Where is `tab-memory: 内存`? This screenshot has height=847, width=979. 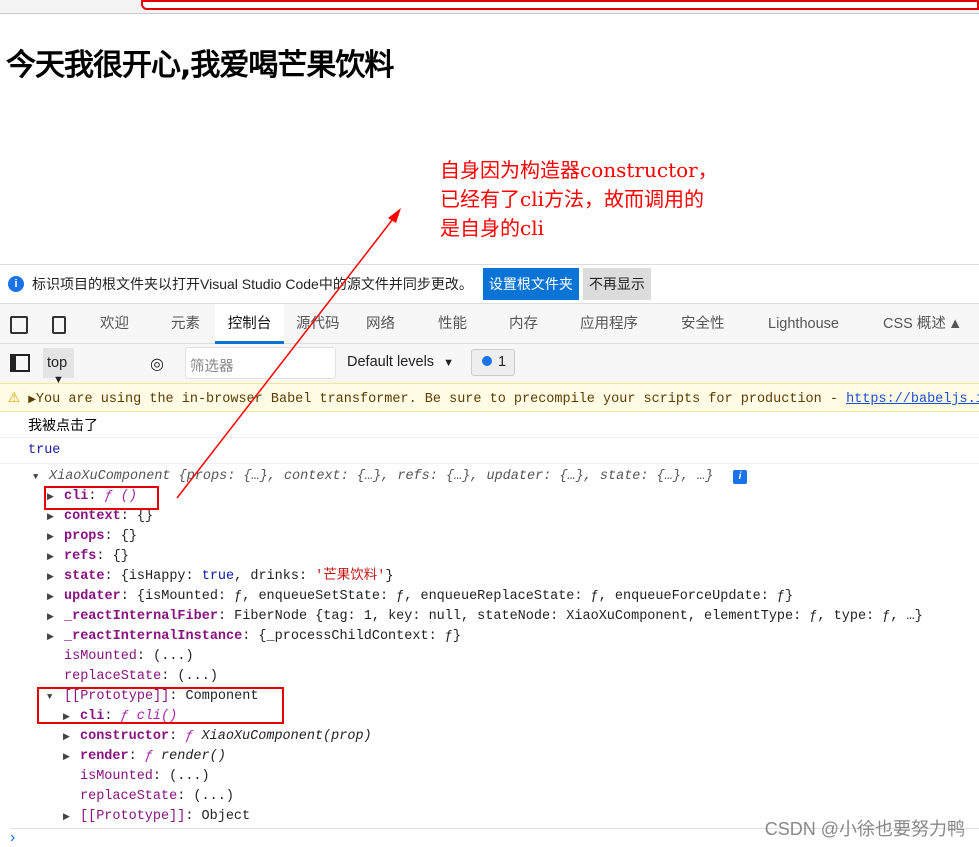
tab-memory: 内存 is located at coordinates (523, 324).